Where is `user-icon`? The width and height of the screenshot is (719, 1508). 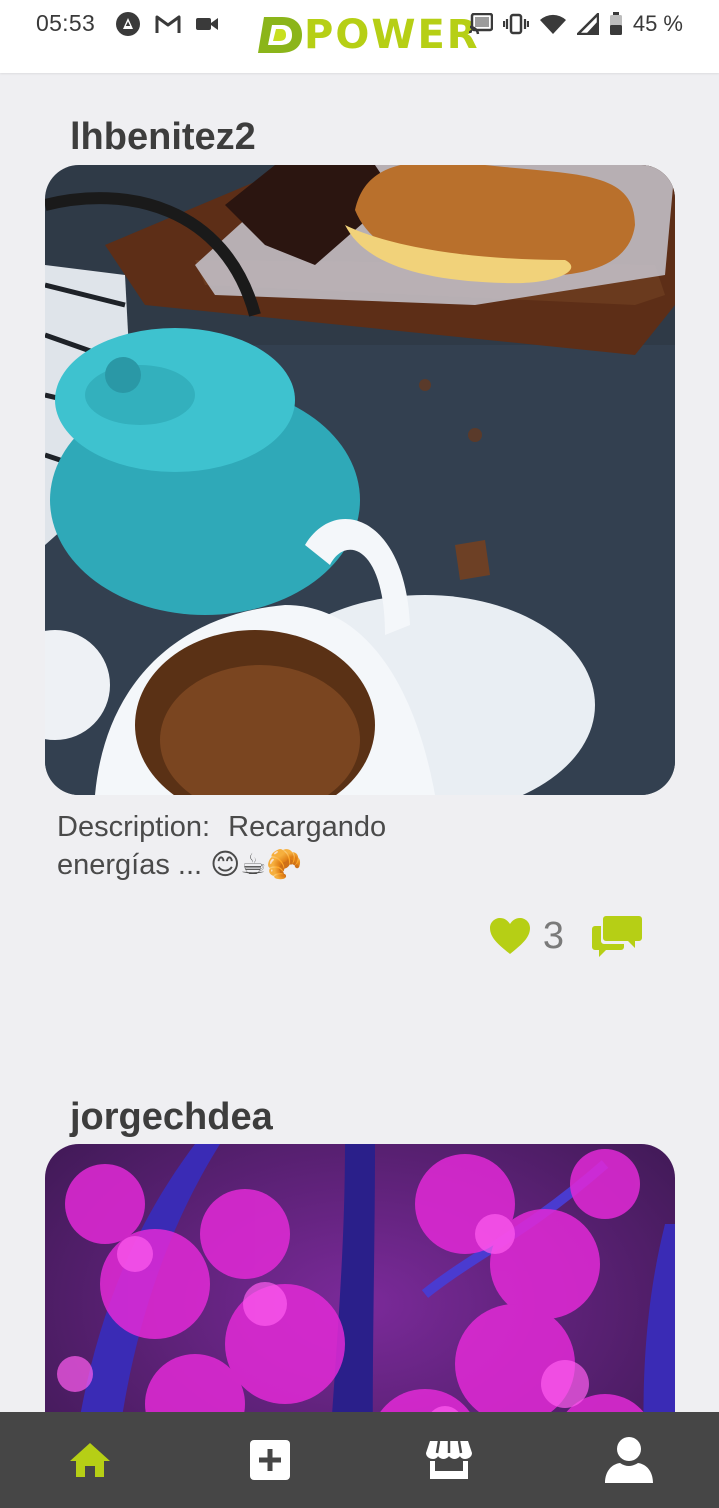 user-icon is located at coordinates (629, 1460).